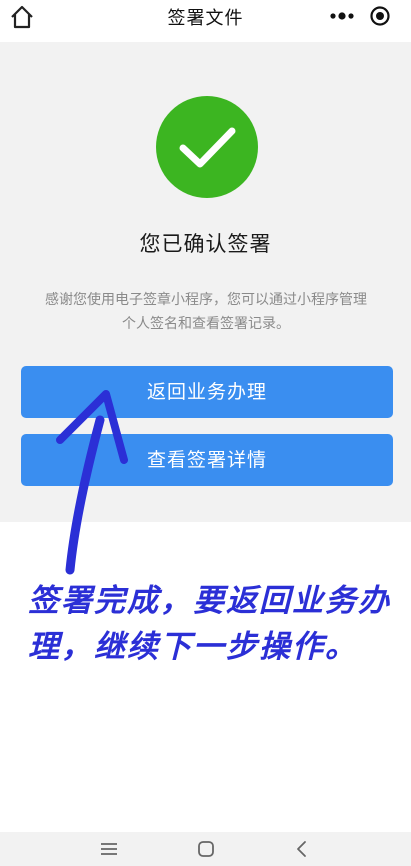  Describe the element at coordinates (109, 849) in the screenshot. I see `menu-icon` at that location.